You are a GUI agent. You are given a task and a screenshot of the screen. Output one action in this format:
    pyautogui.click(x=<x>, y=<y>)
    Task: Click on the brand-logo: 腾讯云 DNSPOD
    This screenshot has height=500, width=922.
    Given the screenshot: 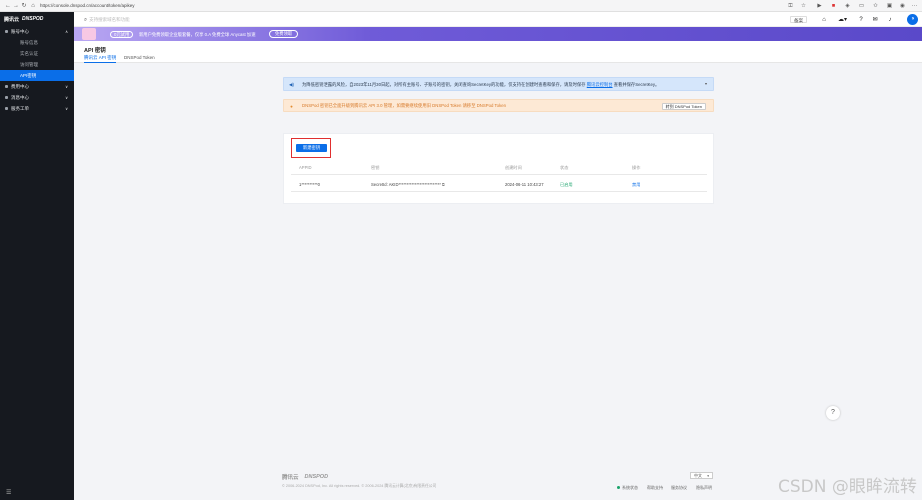 What is the action you would take?
    pyautogui.click(x=37, y=19)
    